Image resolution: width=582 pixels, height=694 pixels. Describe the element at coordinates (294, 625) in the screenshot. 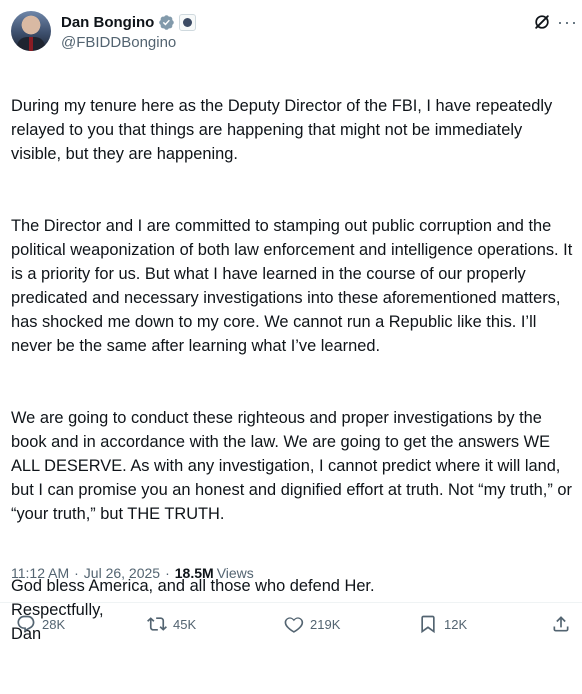

I see `heart-icon` at that location.